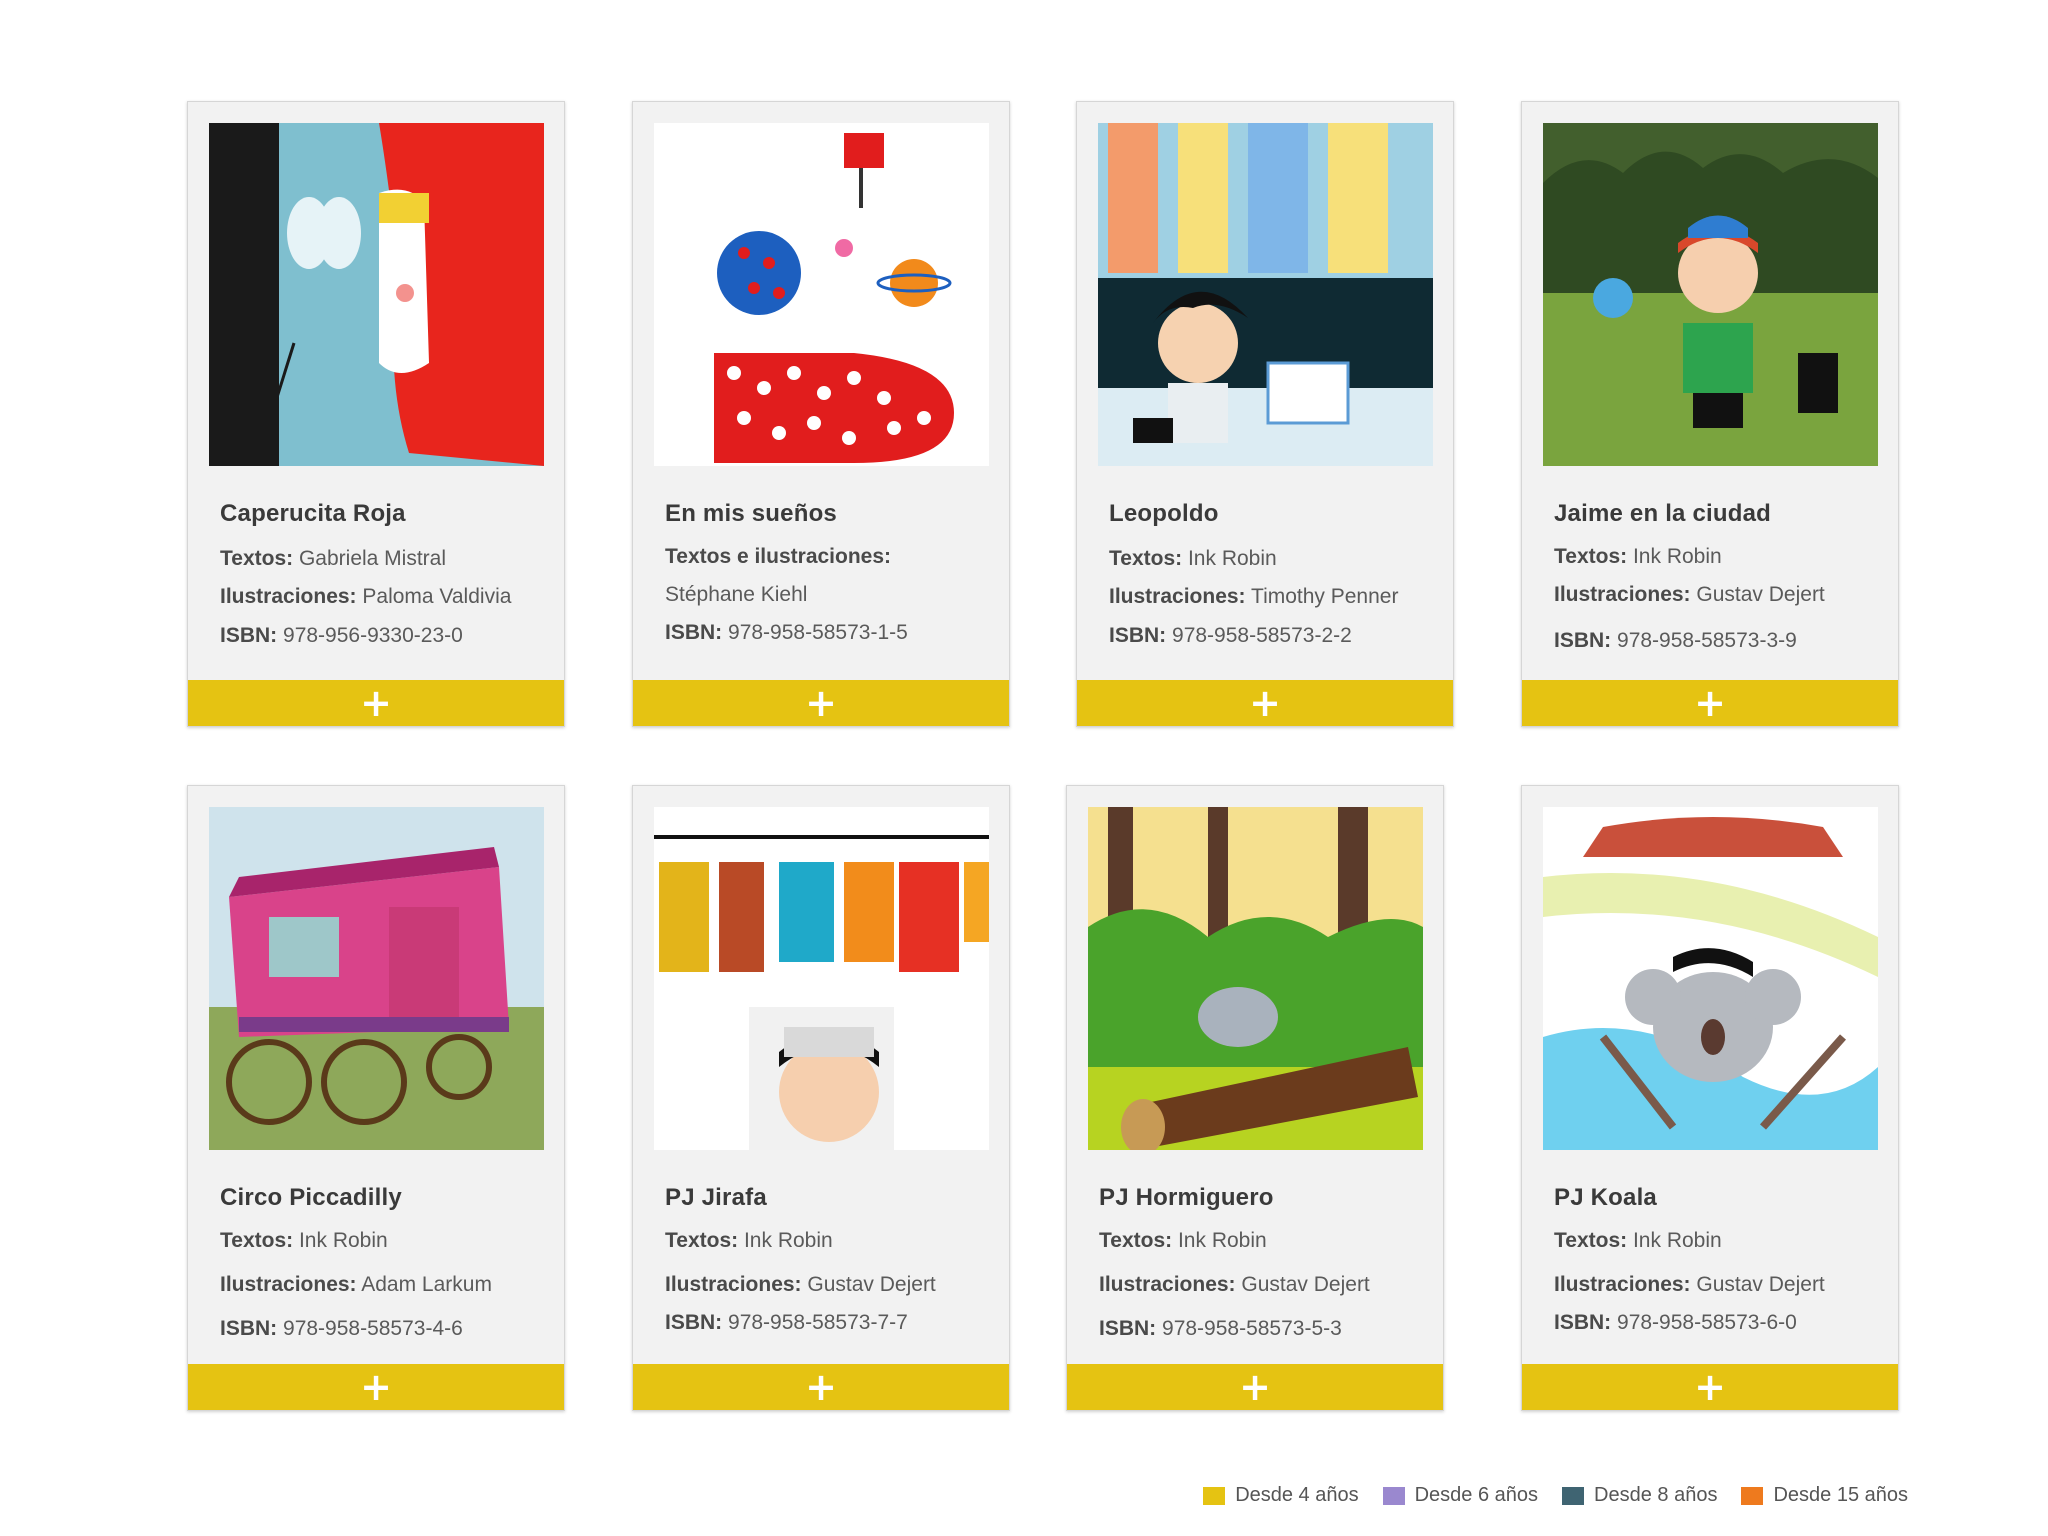  I want to click on book-isbn: ISBN: 978-958-58573-4-6, so click(341, 1329).